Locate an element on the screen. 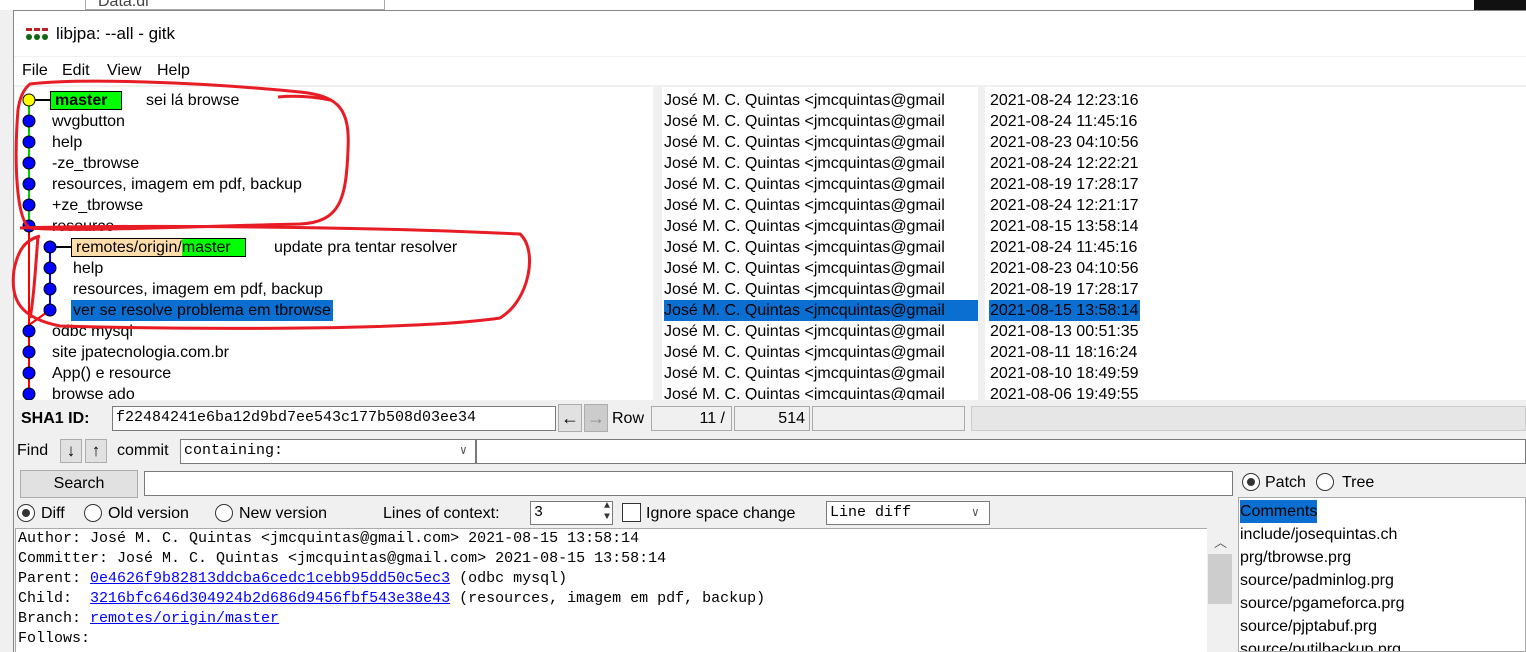  search-input is located at coordinates (688, 483).